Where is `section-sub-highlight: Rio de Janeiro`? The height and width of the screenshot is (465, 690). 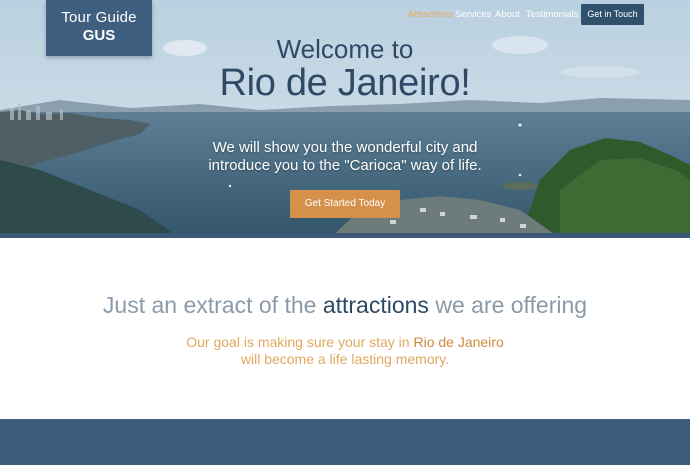
section-sub-highlight: Rio de Janeiro is located at coordinates (458, 342).